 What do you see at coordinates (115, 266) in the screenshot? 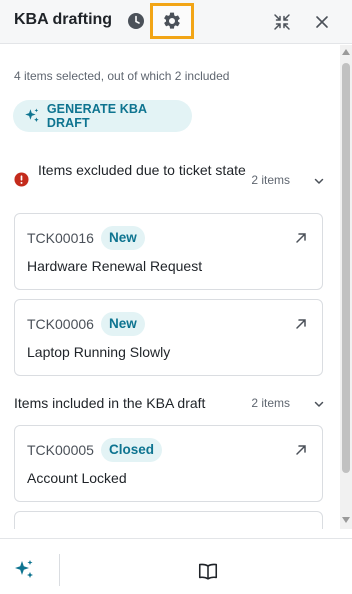
I see `ticket-title: Hardware Renewal Request` at bounding box center [115, 266].